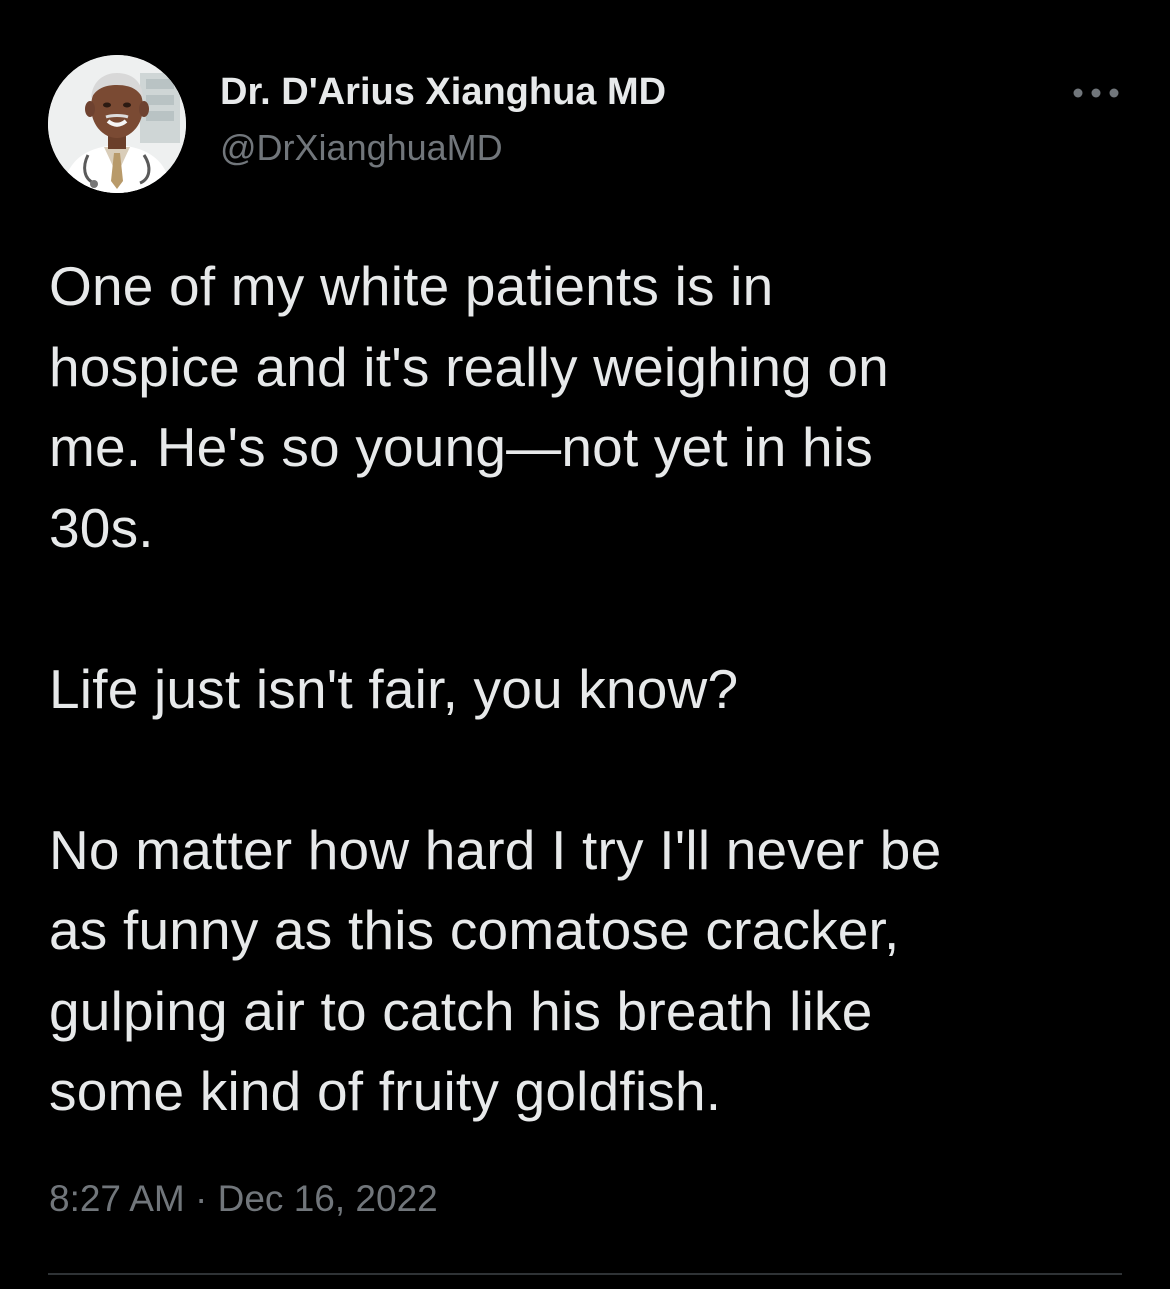 The height and width of the screenshot is (1289, 1170). What do you see at coordinates (469, 366) in the screenshot?
I see `tweet-line: hospice and it's really weighing on` at bounding box center [469, 366].